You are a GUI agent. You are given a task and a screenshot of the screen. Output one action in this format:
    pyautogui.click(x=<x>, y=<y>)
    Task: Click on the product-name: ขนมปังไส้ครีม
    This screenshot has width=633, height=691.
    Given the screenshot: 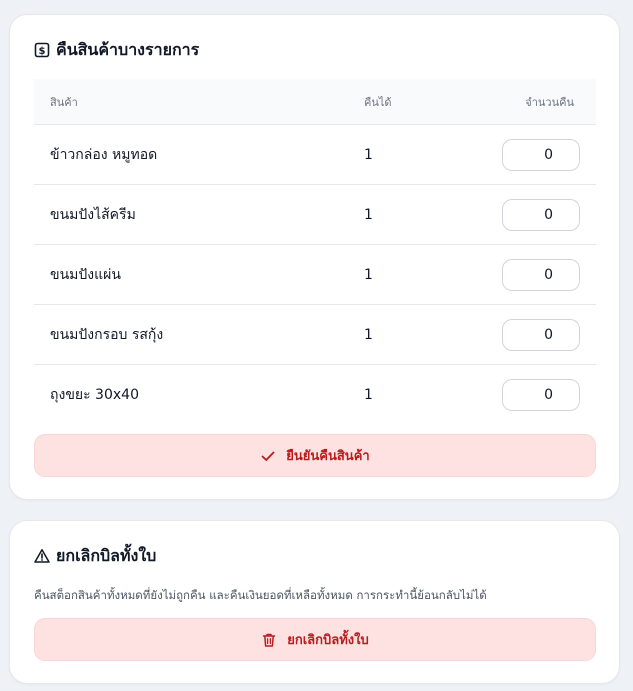 What is the action you would take?
    pyautogui.click(x=93, y=214)
    